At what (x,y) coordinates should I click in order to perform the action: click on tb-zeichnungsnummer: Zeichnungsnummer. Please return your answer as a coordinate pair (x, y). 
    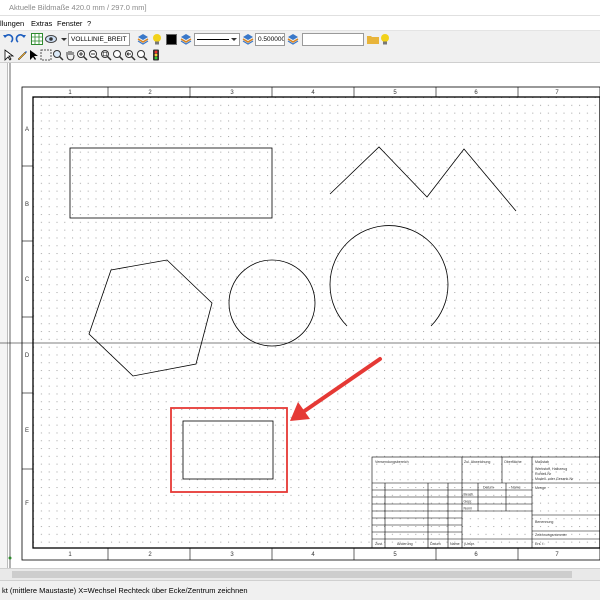
    Looking at the image, I should click on (551, 535).